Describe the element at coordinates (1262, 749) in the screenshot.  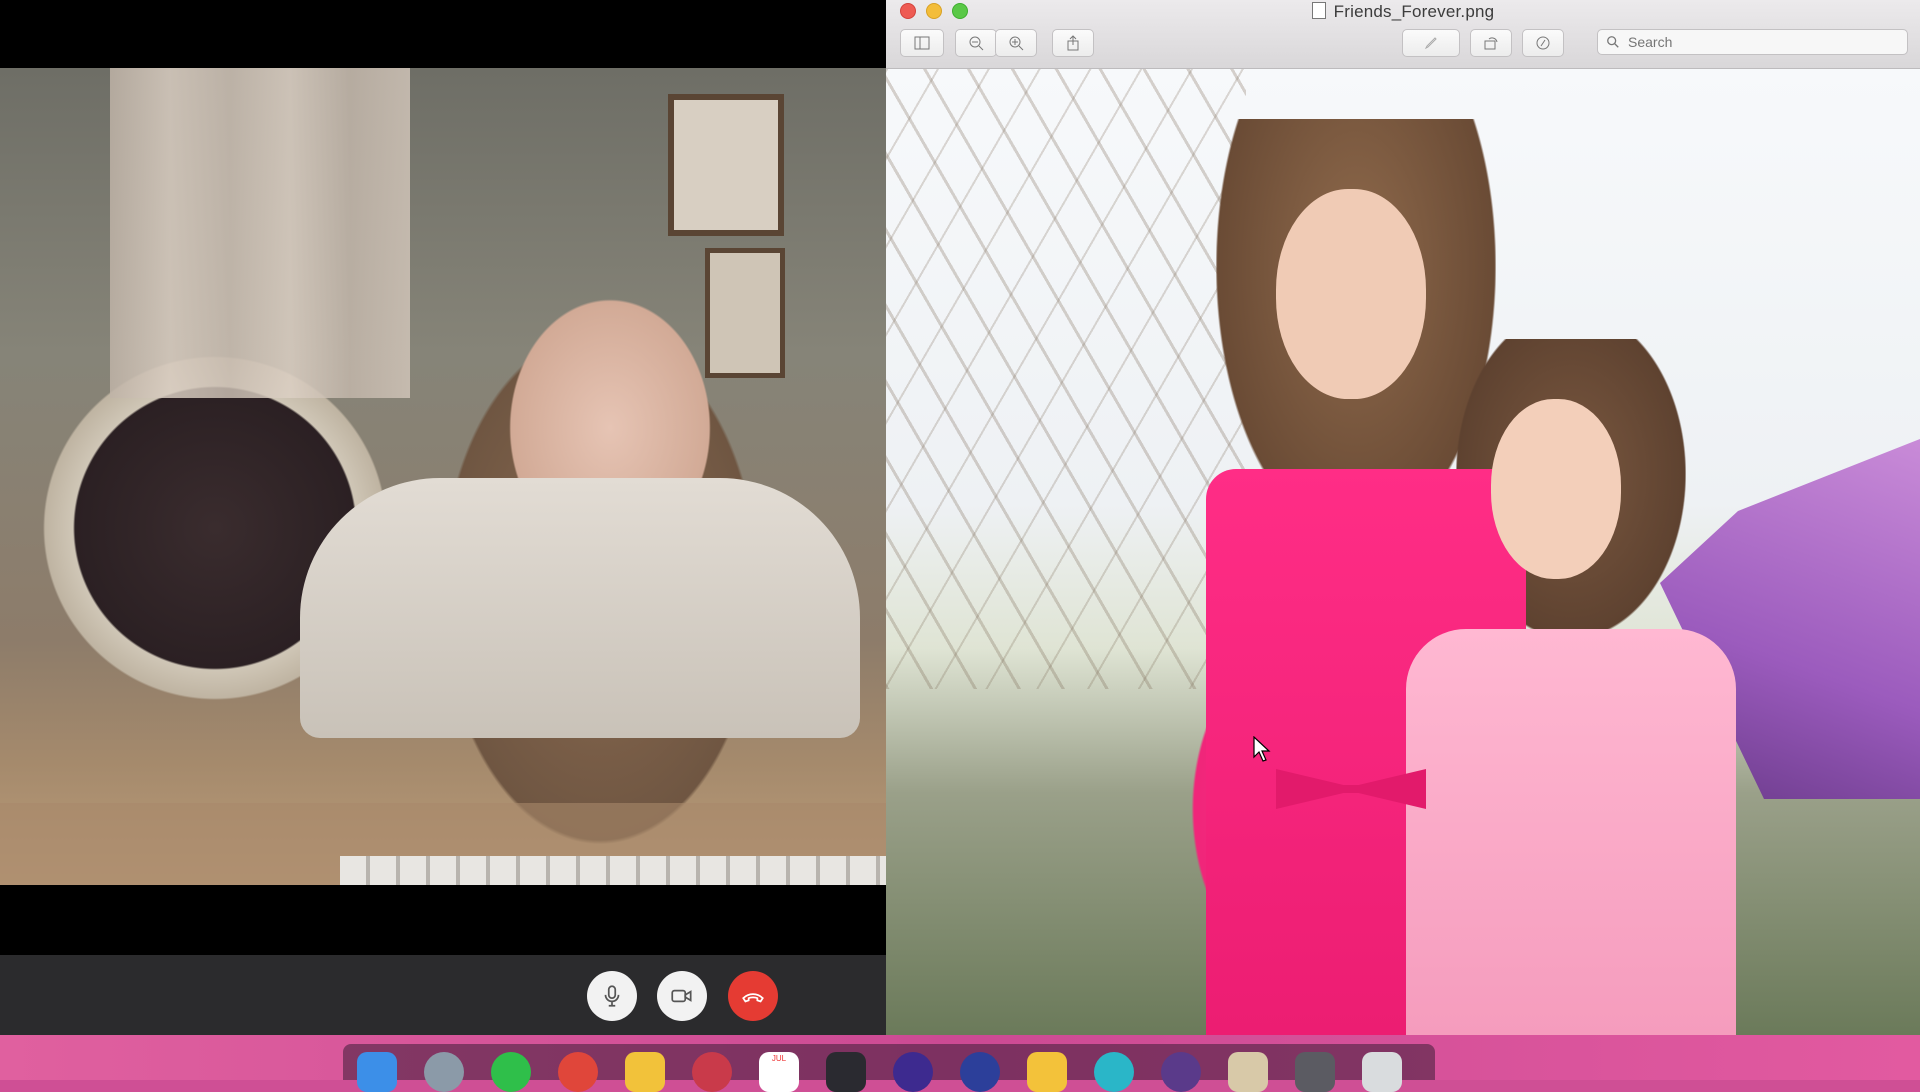
I see `mouse-cursor-icon` at that location.